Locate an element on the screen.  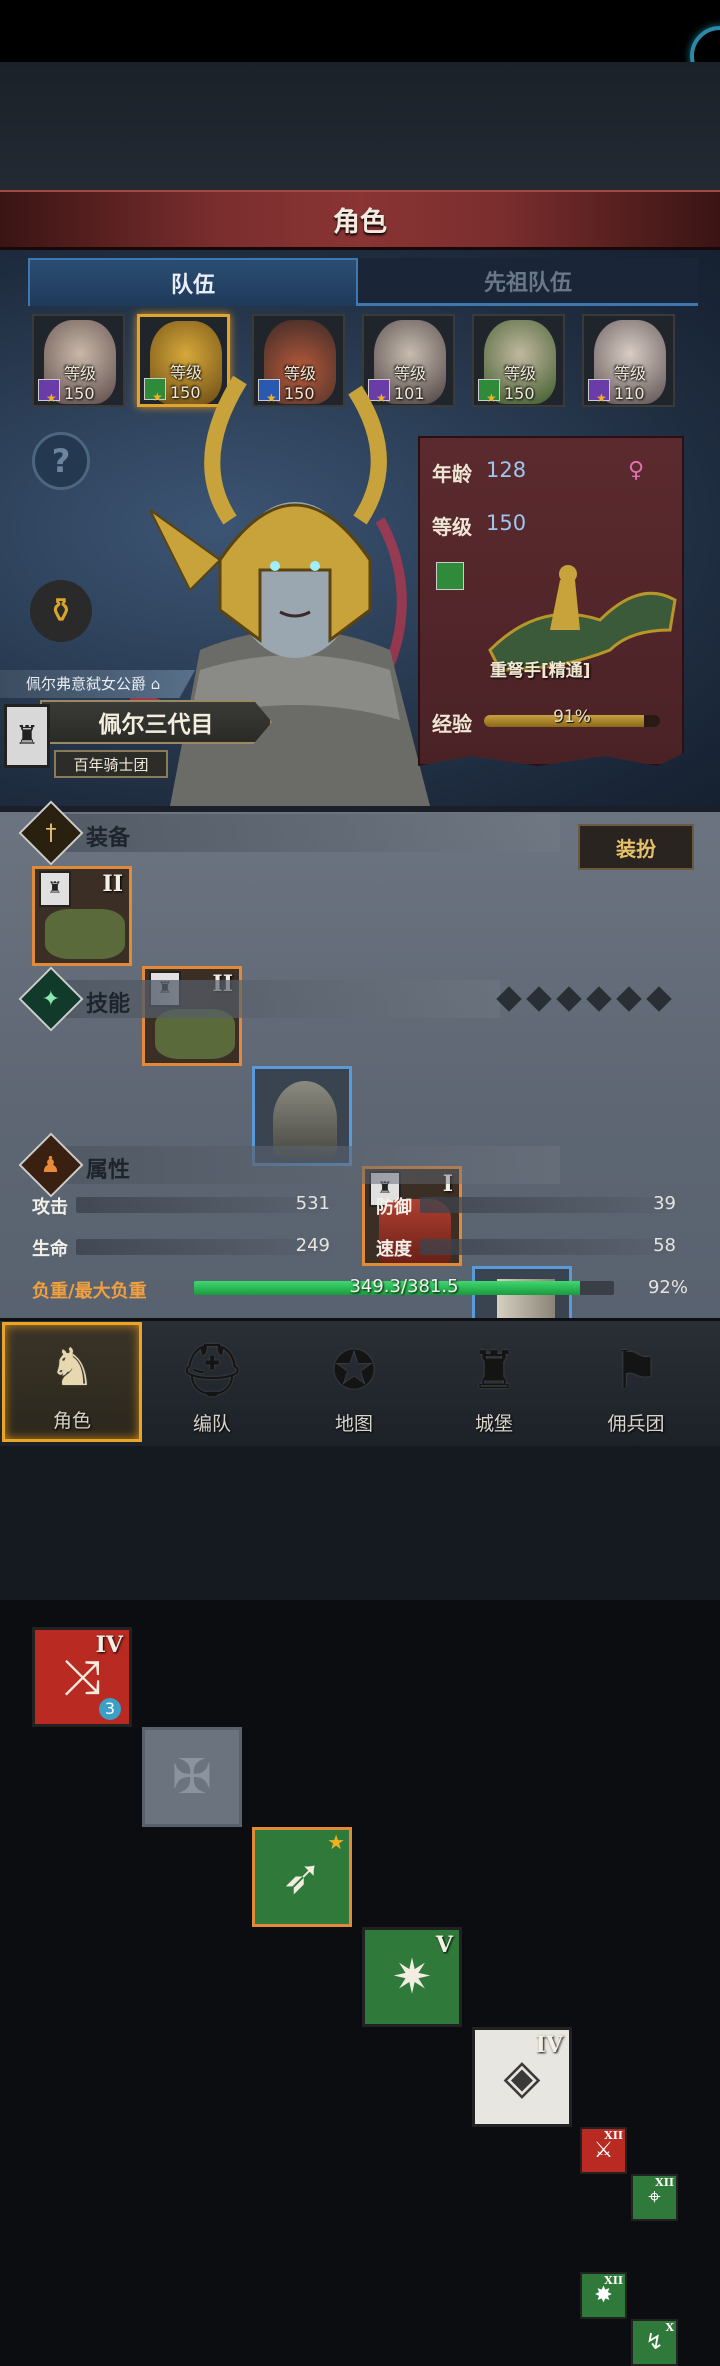
crossbow-skill-icon: ➶ is located at coordinates (302, 1877).